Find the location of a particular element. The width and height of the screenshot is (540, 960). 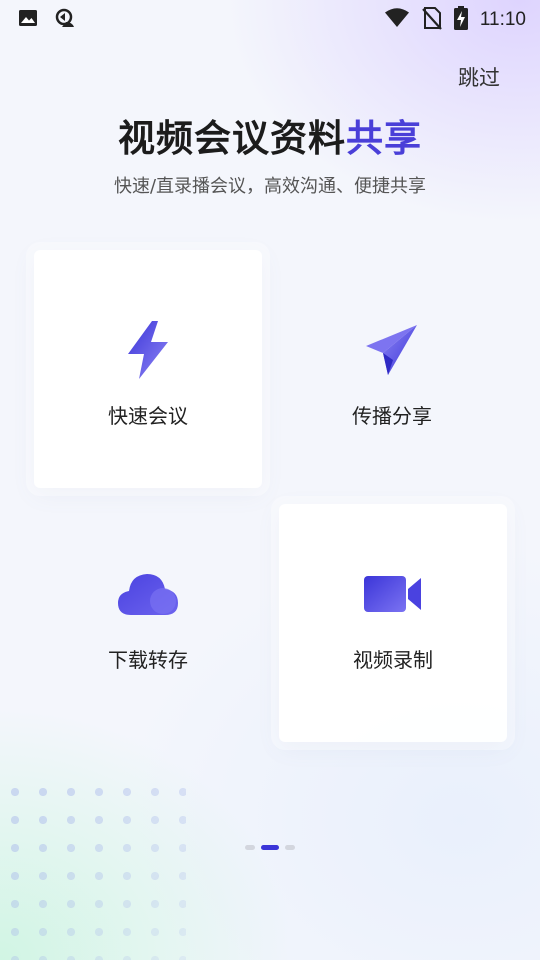

status-bar: 11:10 is located at coordinates (270, 18).